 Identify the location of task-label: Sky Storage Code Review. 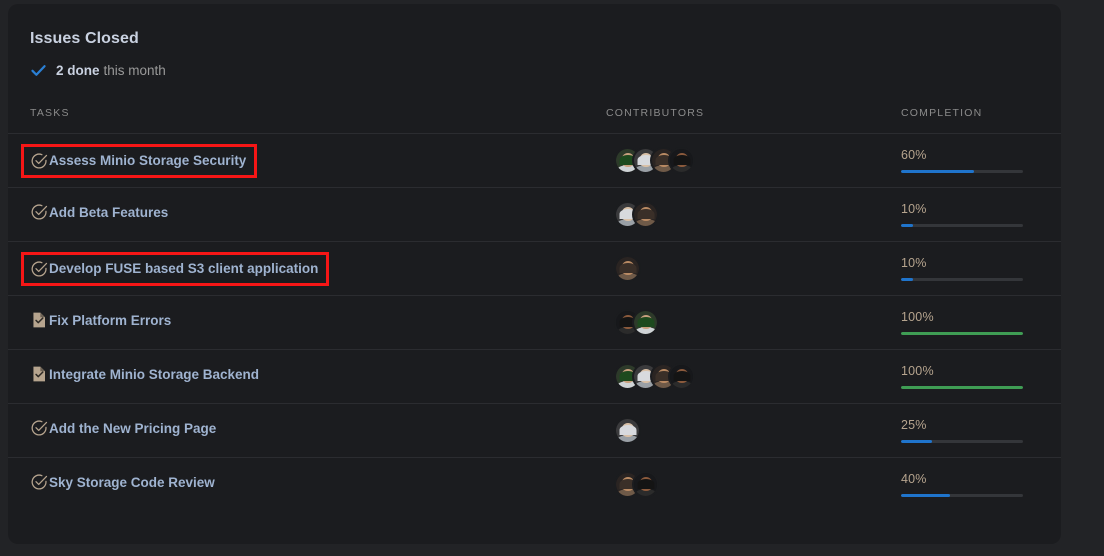
(132, 482).